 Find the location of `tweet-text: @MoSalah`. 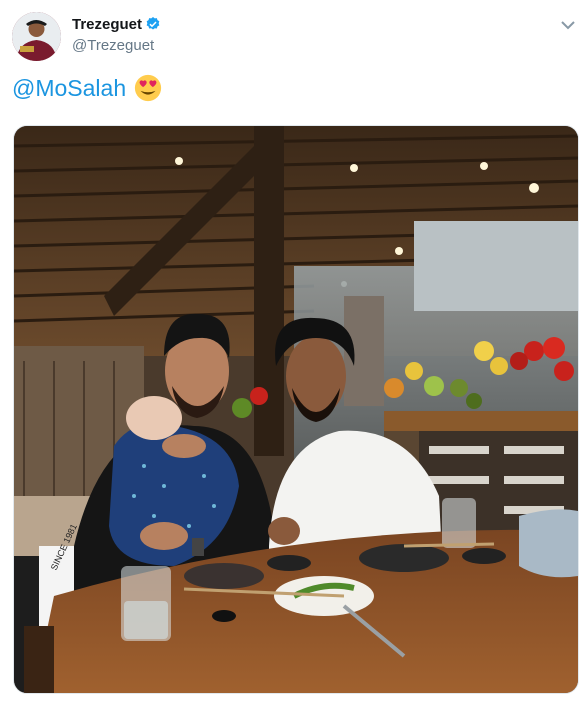

tweet-text: @MoSalah is located at coordinates (87, 88).